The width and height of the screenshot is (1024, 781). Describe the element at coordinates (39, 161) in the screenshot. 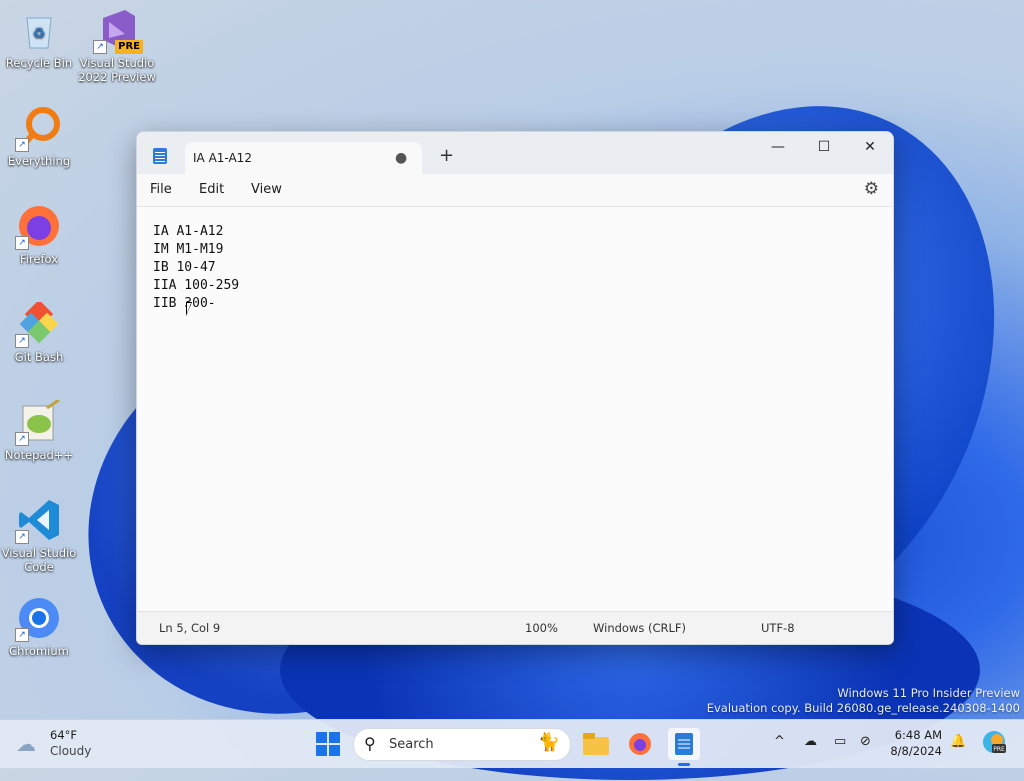

I see `desktop-icon-label: Everything` at that location.